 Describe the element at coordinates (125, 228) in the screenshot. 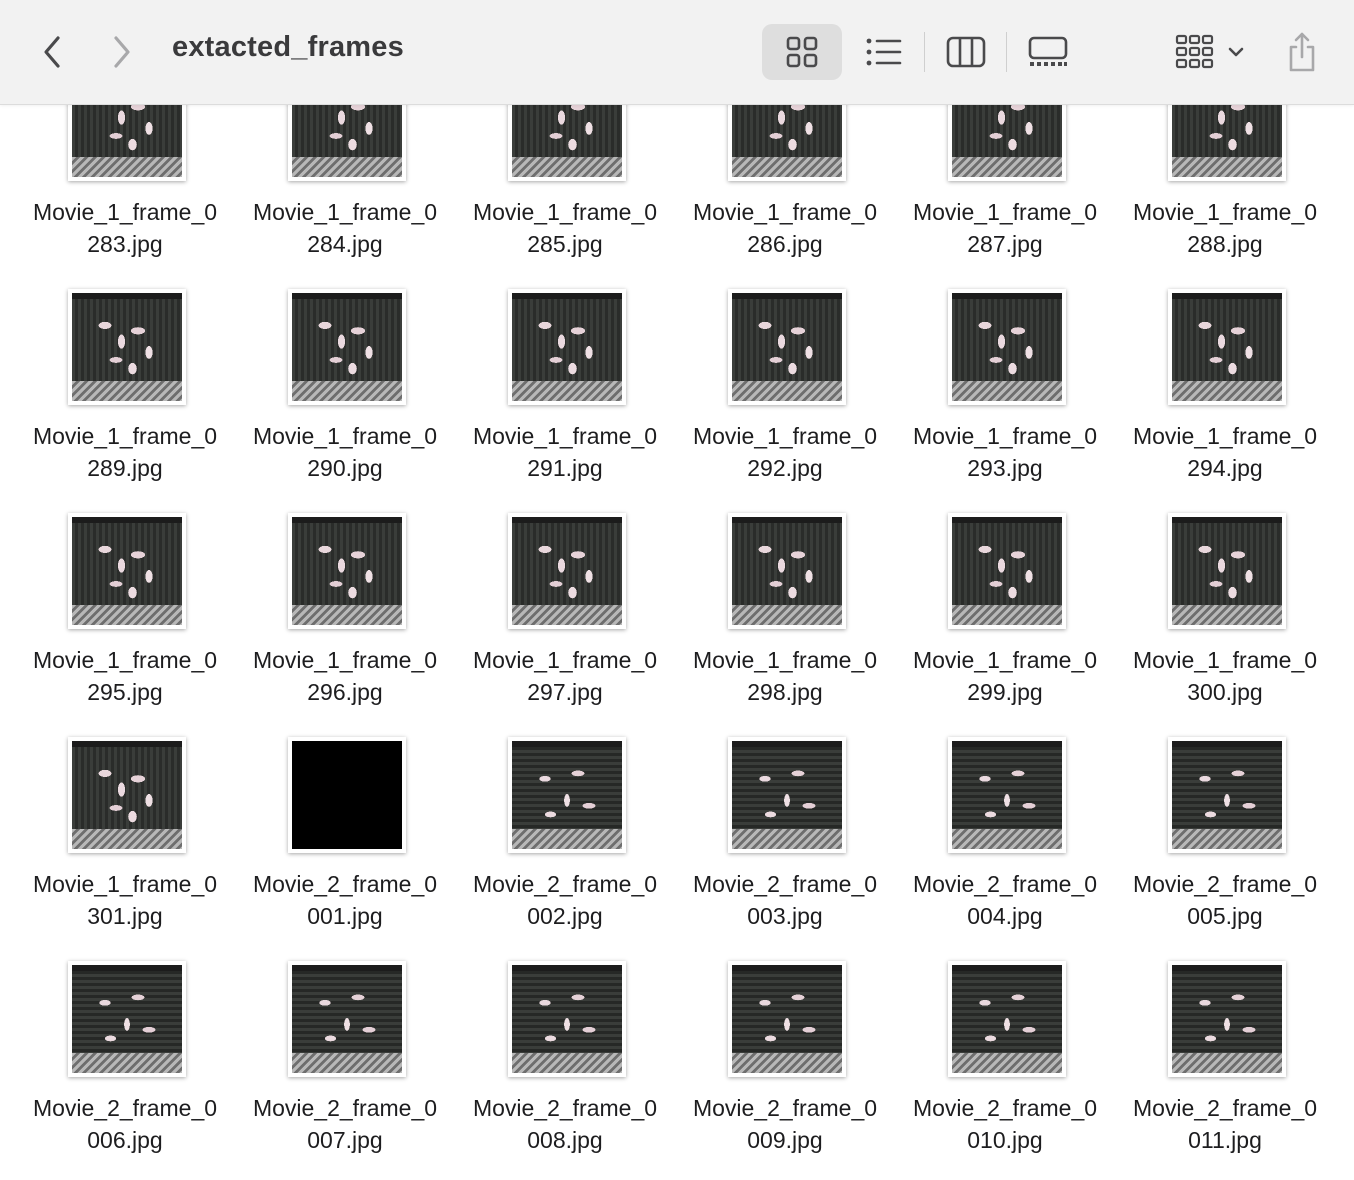

I see `file-name: Movie_1_frame_0 283.jpg` at that location.